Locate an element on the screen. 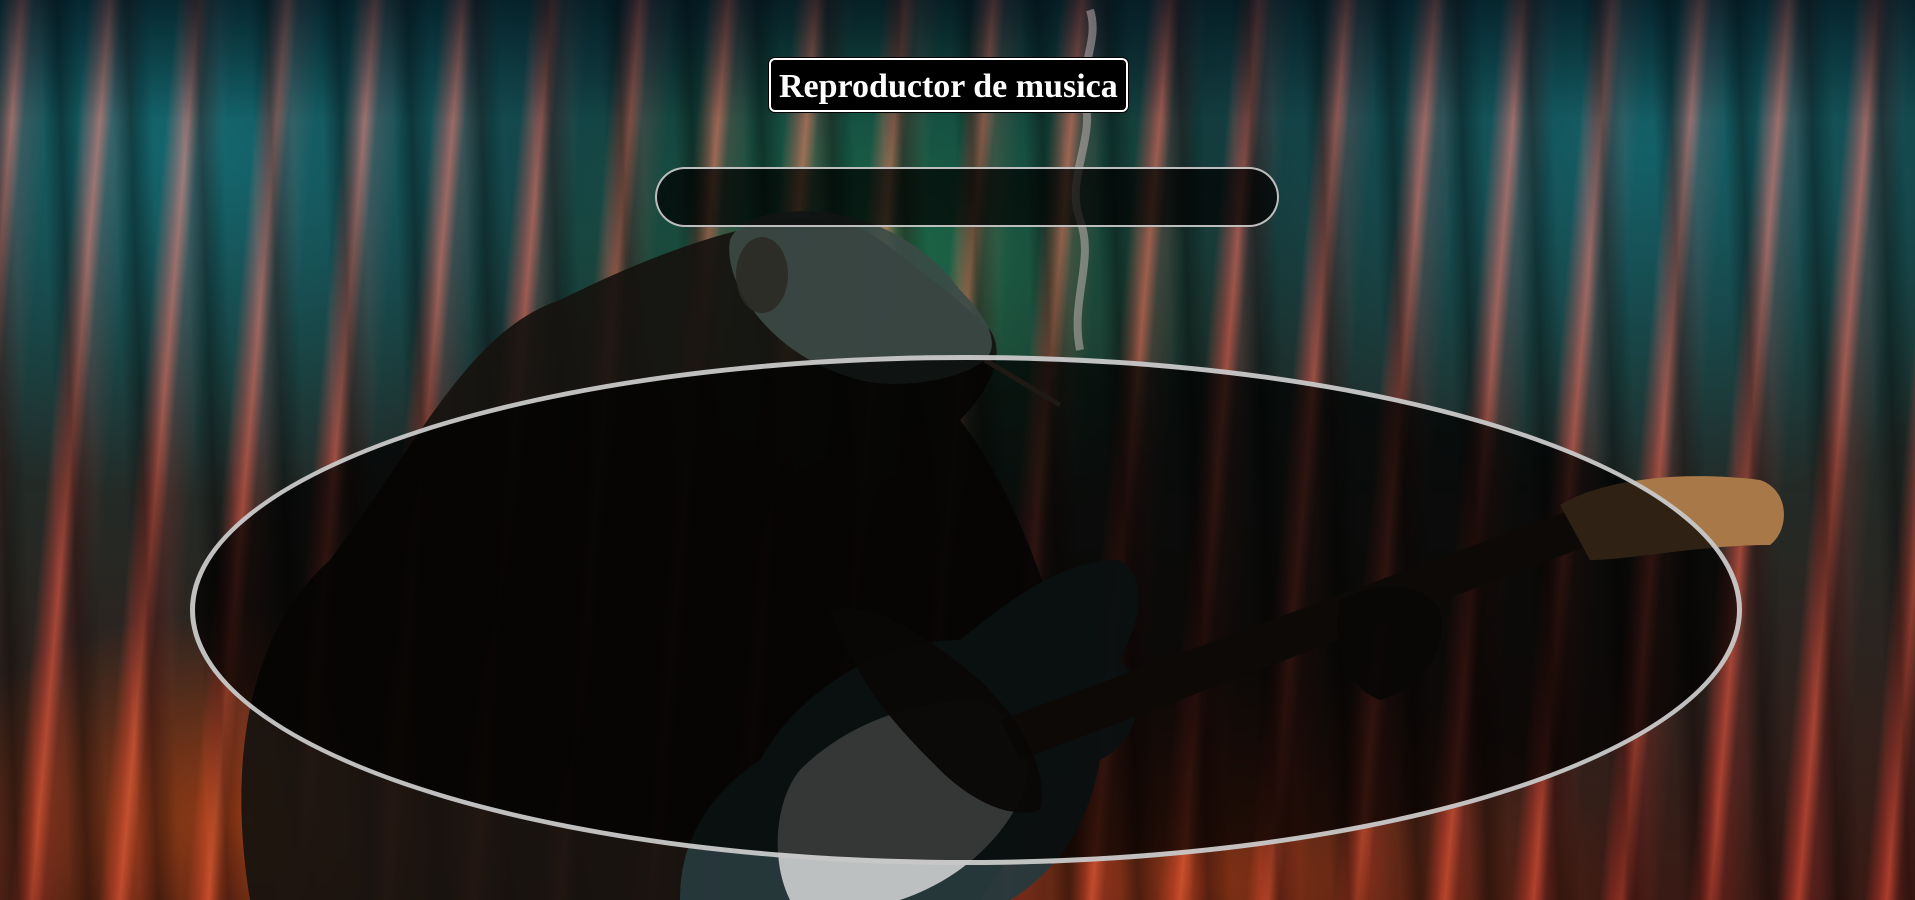  page-title: Reproductor de musica is located at coordinates (948, 85).